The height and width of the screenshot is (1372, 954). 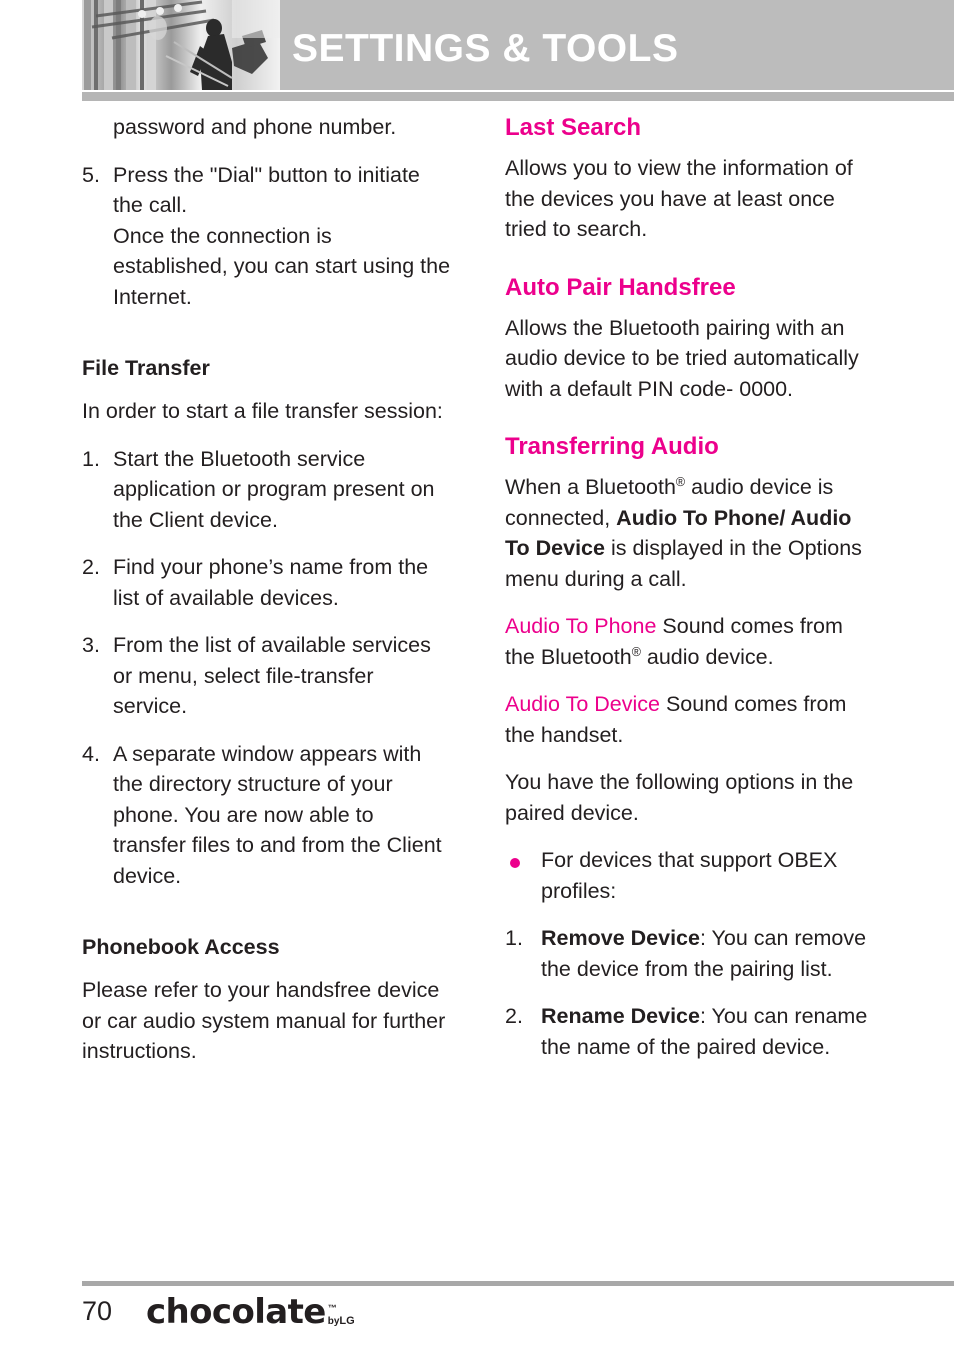 I want to click on heading-last-search: Last Search, so click(x=573, y=127).